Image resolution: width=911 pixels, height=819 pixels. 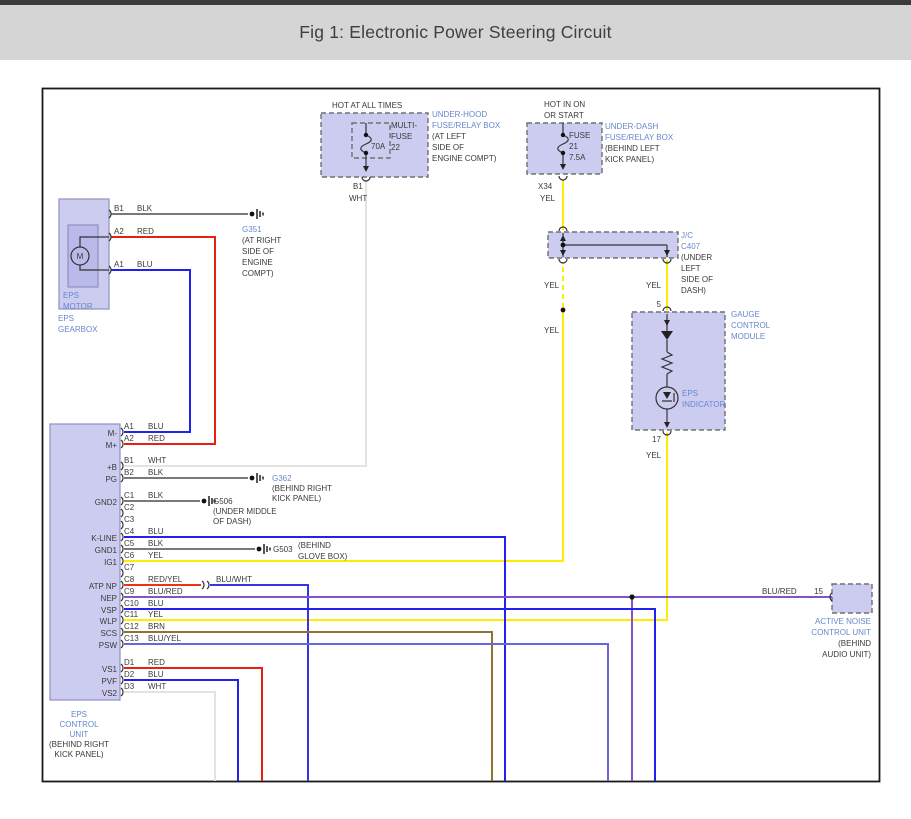 What do you see at coordinates (79, 714) in the screenshot?
I see `eps-unit-label: EPS` at bounding box center [79, 714].